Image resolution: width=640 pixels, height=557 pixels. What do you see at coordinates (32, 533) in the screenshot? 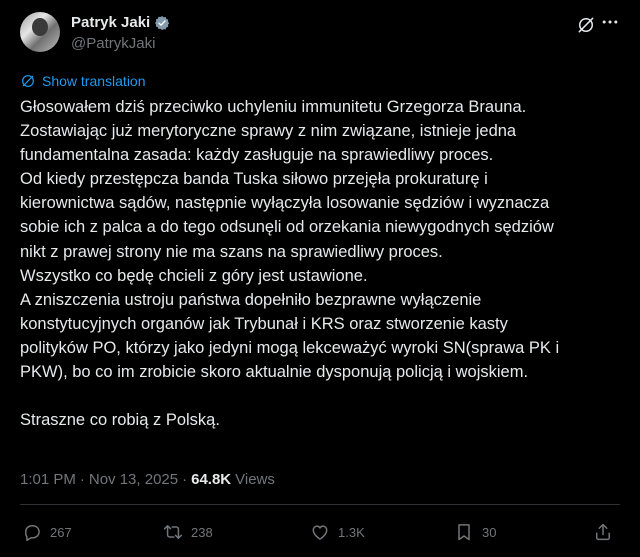
I see `reply-icon` at bounding box center [32, 533].